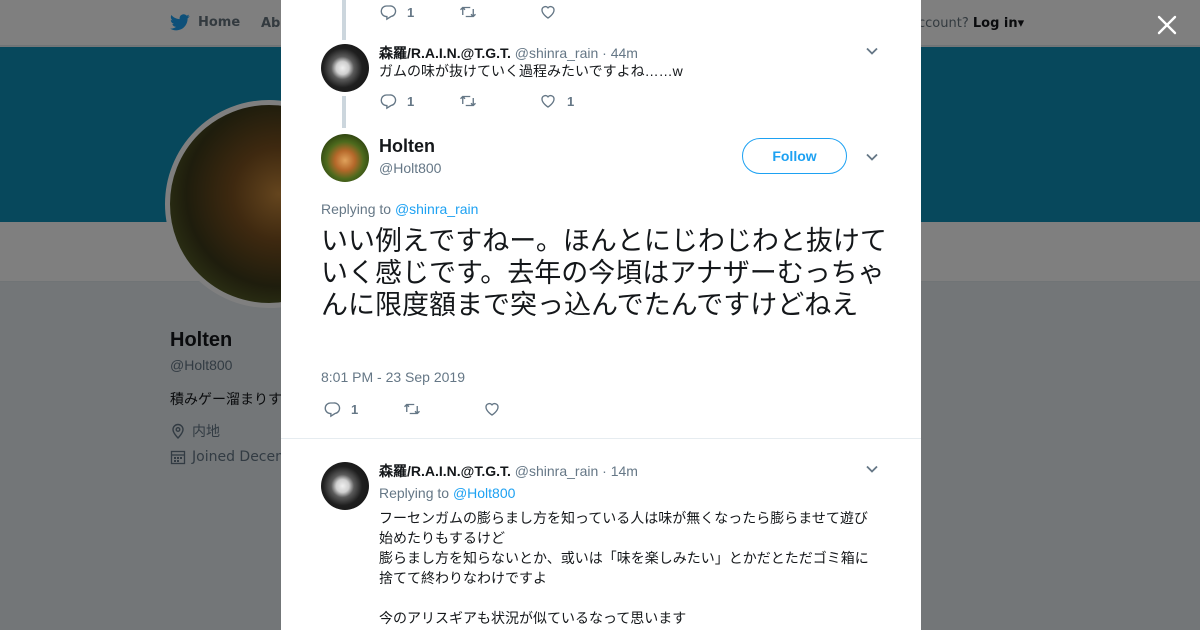 Image resolution: width=1200 pixels, height=630 pixels. What do you see at coordinates (410, 168) in the screenshot?
I see `main-author-handle: @Holt800` at bounding box center [410, 168].